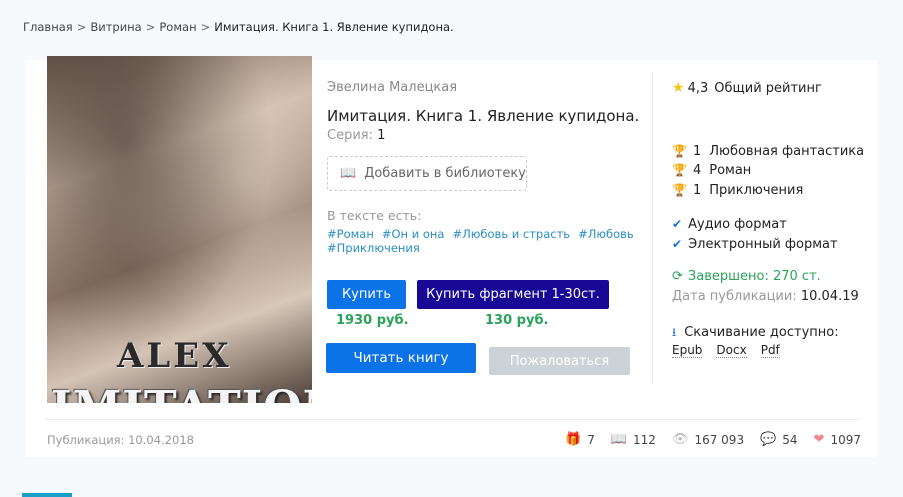 Image resolution: width=903 pixels, height=497 pixels. What do you see at coordinates (374, 215) in the screenshot?
I see `in-text-label: В тексте есть:` at bounding box center [374, 215].